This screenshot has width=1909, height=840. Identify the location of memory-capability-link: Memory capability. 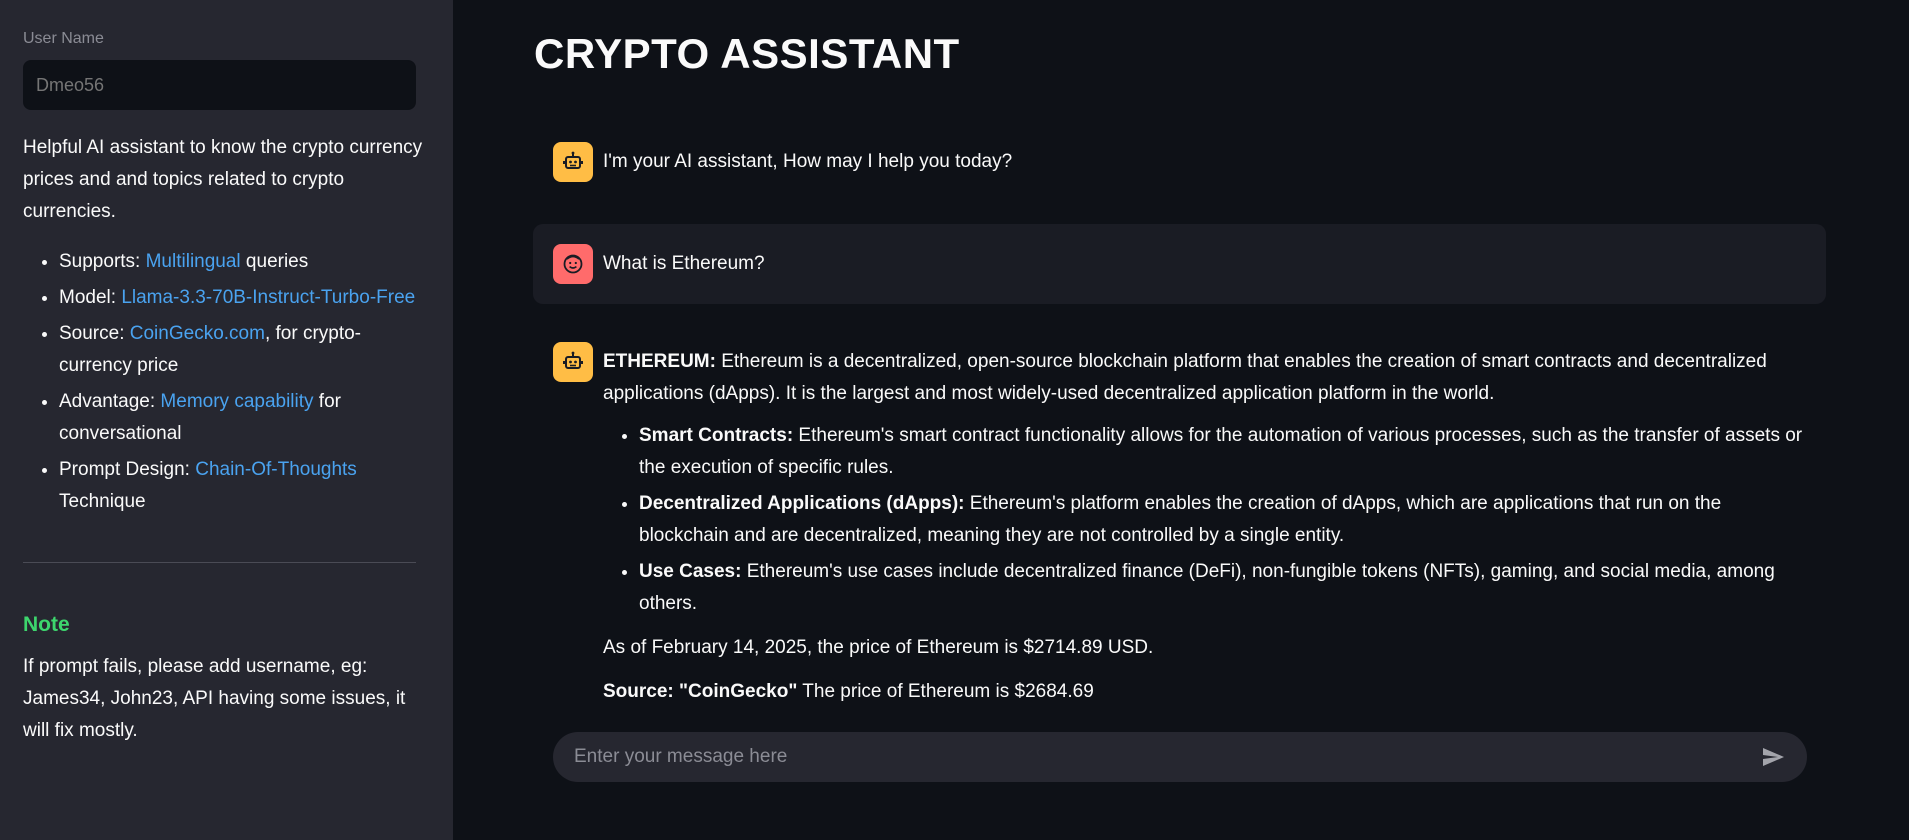
(236, 401).